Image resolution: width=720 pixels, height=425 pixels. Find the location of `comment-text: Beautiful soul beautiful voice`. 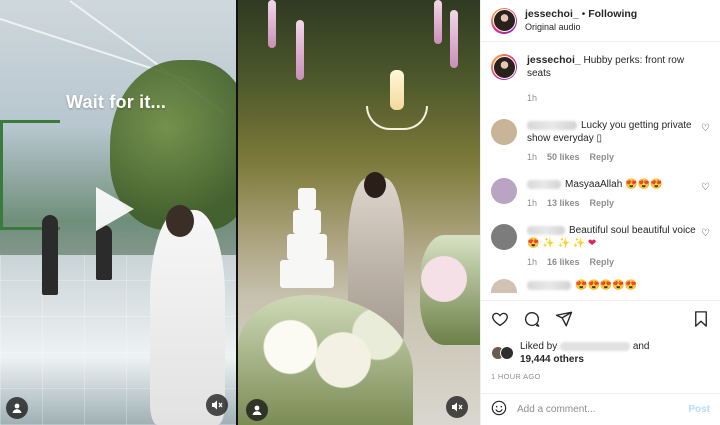

comment-text: Beautiful soul beautiful voice is located at coordinates (632, 230).